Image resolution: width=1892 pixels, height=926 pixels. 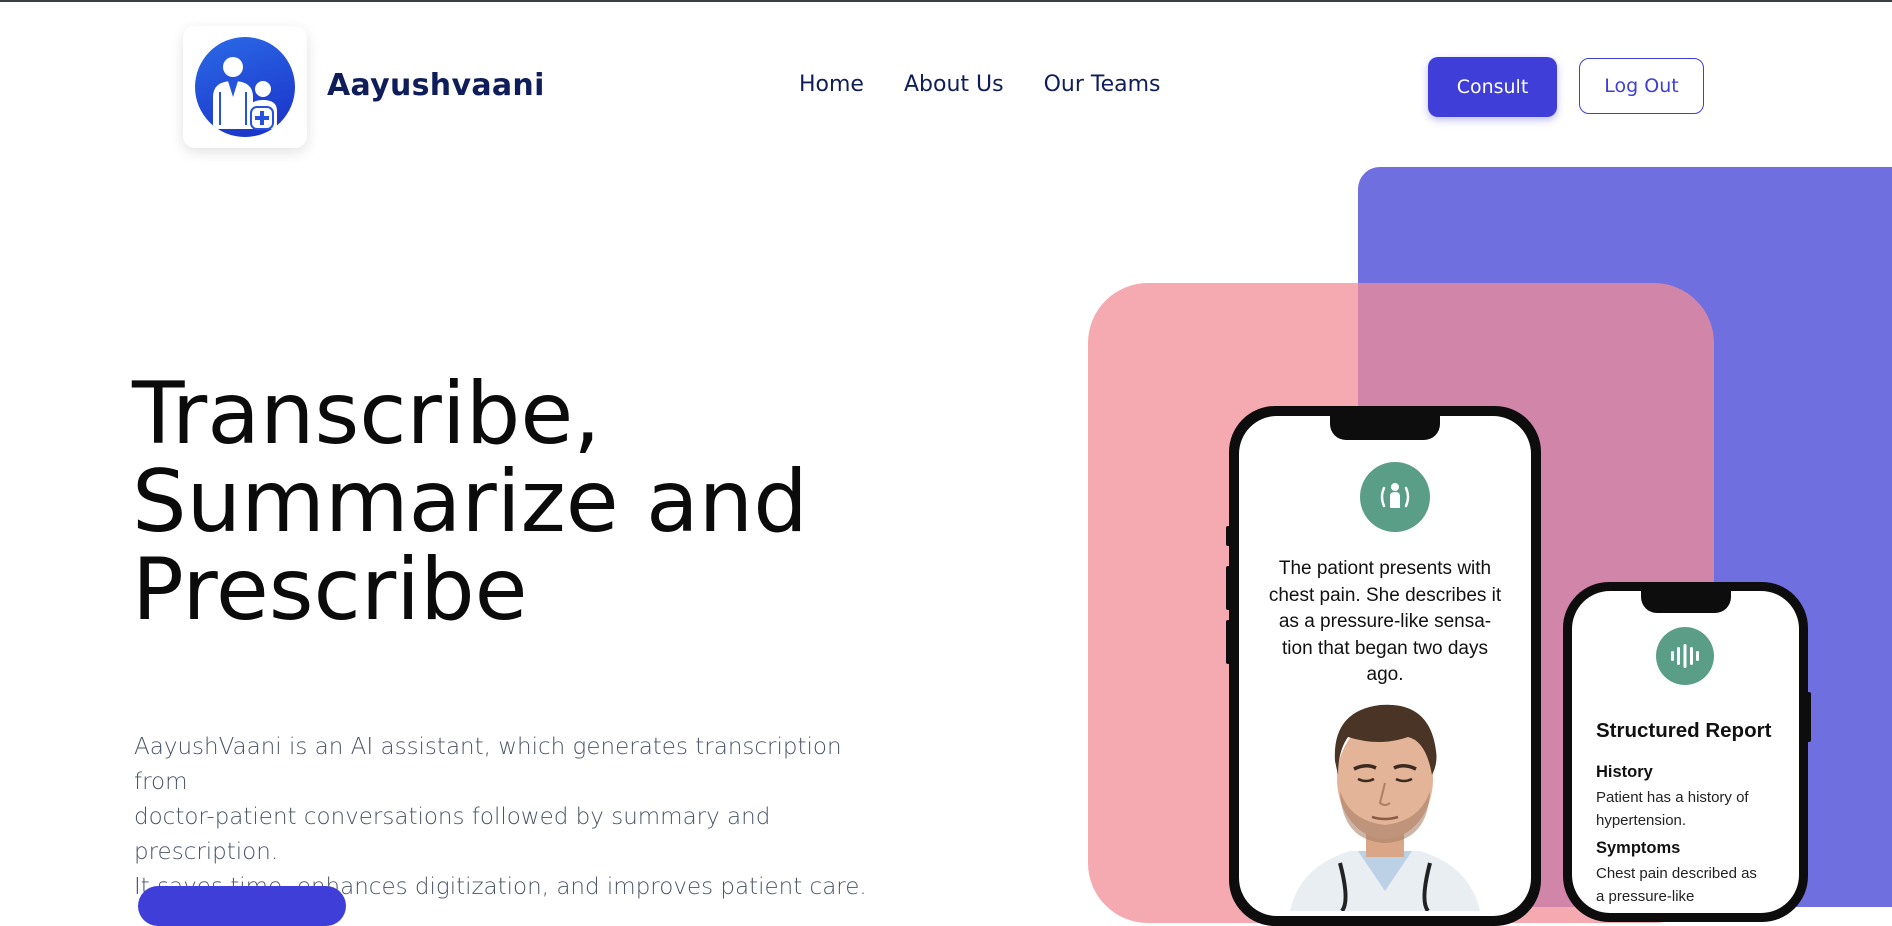 What do you see at coordinates (1691, 885) in the screenshot?
I see `report-section-text: Chest pain described as a pressure-like` at bounding box center [1691, 885].